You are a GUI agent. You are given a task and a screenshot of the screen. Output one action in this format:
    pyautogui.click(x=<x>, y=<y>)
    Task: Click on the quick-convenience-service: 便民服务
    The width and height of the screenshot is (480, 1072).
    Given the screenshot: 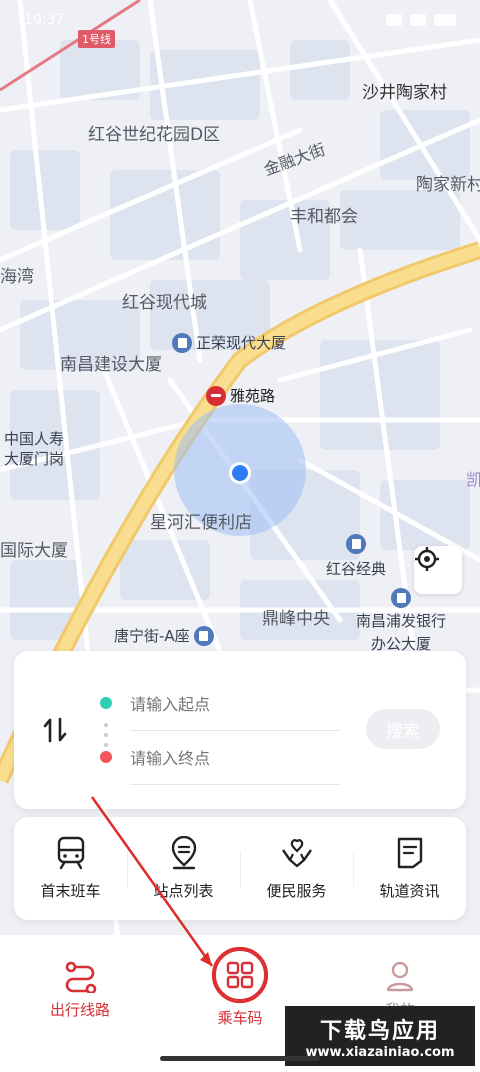 What is the action you would take?
    pyautogui.click(x=296, y=868)
    